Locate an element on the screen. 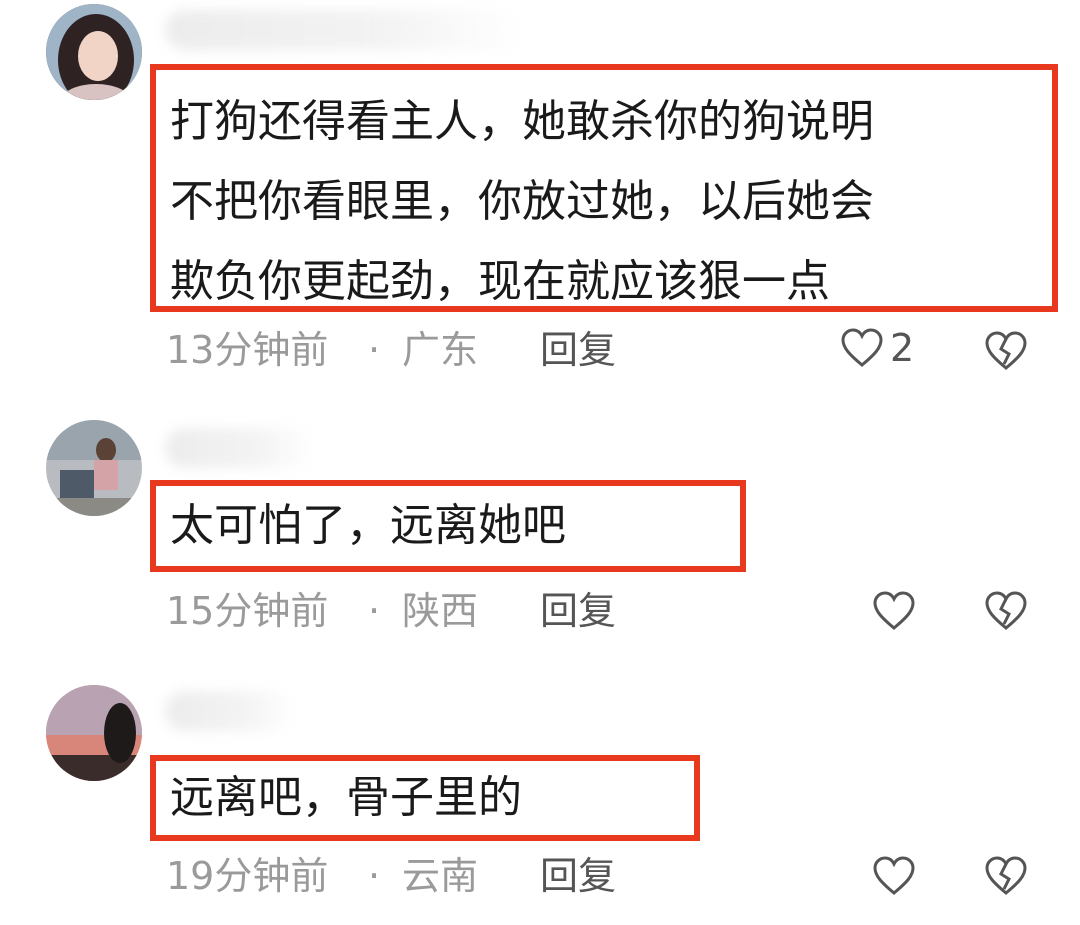 The width and height of the screenshot is (1080, 925). comment-region: 陕西 is located at coordinates (440, 611).